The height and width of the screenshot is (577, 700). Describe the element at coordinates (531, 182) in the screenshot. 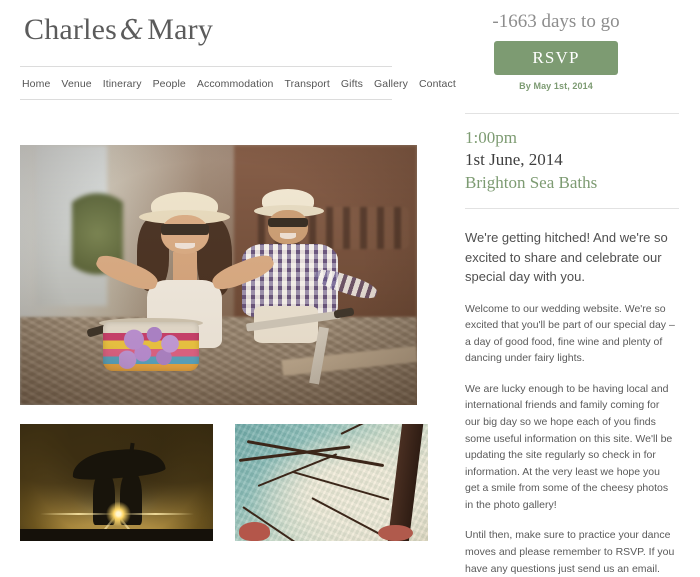

I see `event-venue: Brighton Sea Baths` at that location.